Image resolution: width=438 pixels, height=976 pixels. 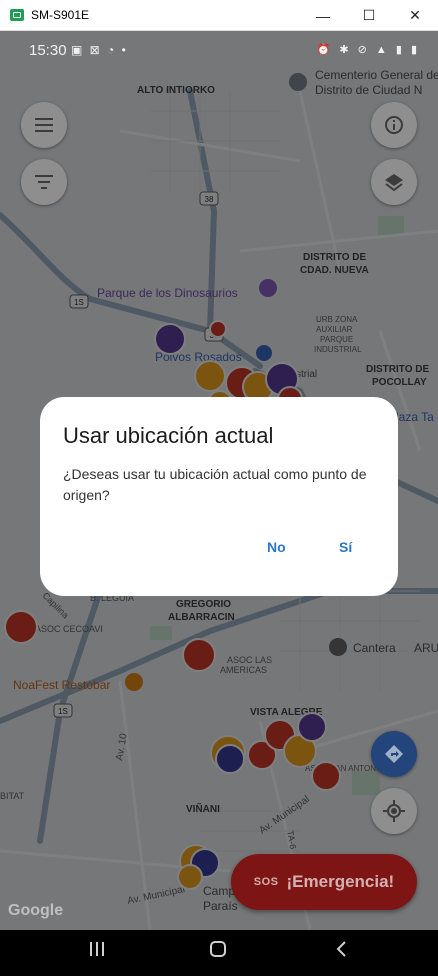 I want to click on filter-button, so click(x=44, y=182).